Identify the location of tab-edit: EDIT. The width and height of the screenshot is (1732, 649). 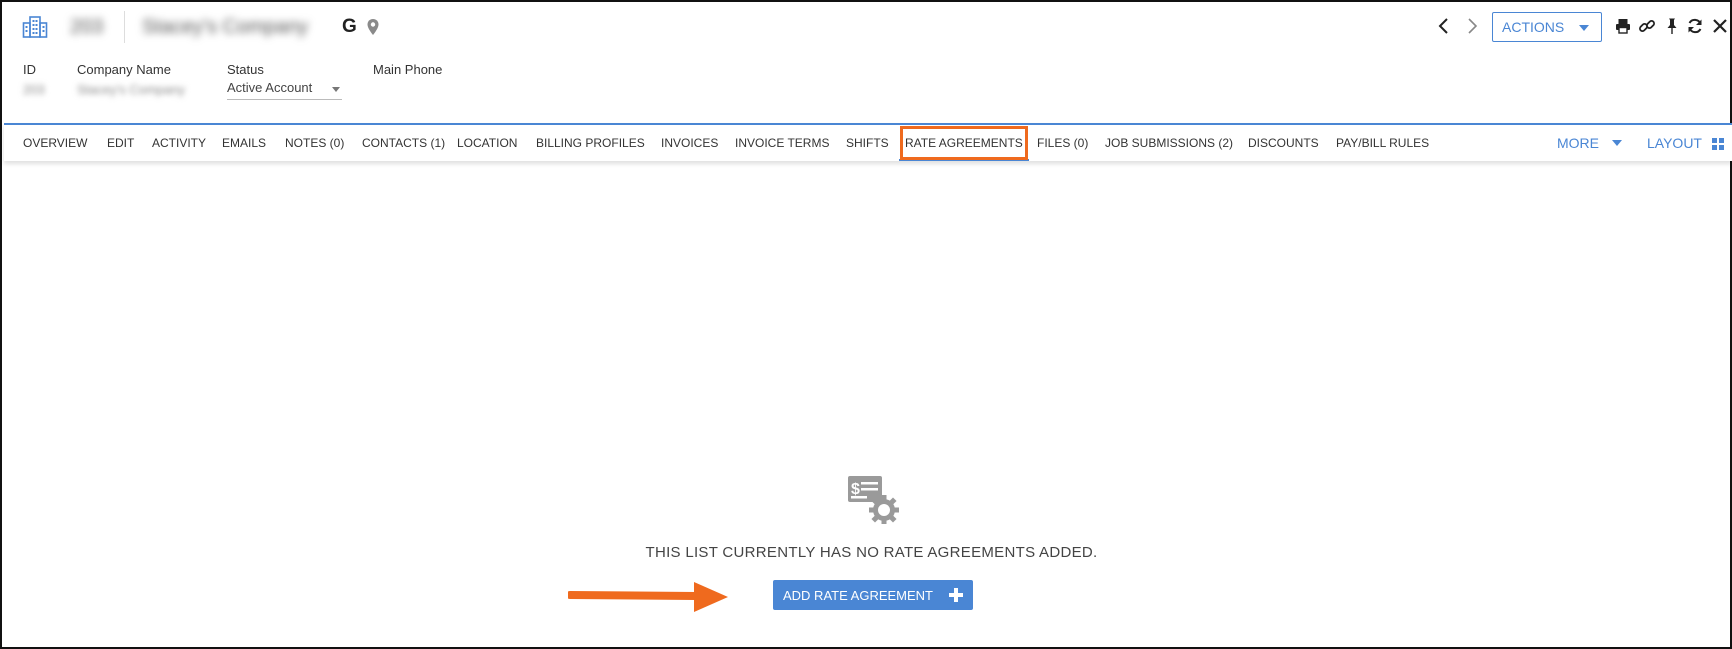
(120, 143).